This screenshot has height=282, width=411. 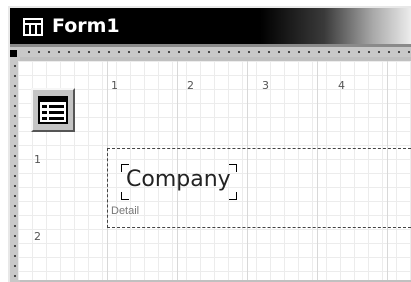 I want to click on form-selector-icon, so click(x=53, y=110).